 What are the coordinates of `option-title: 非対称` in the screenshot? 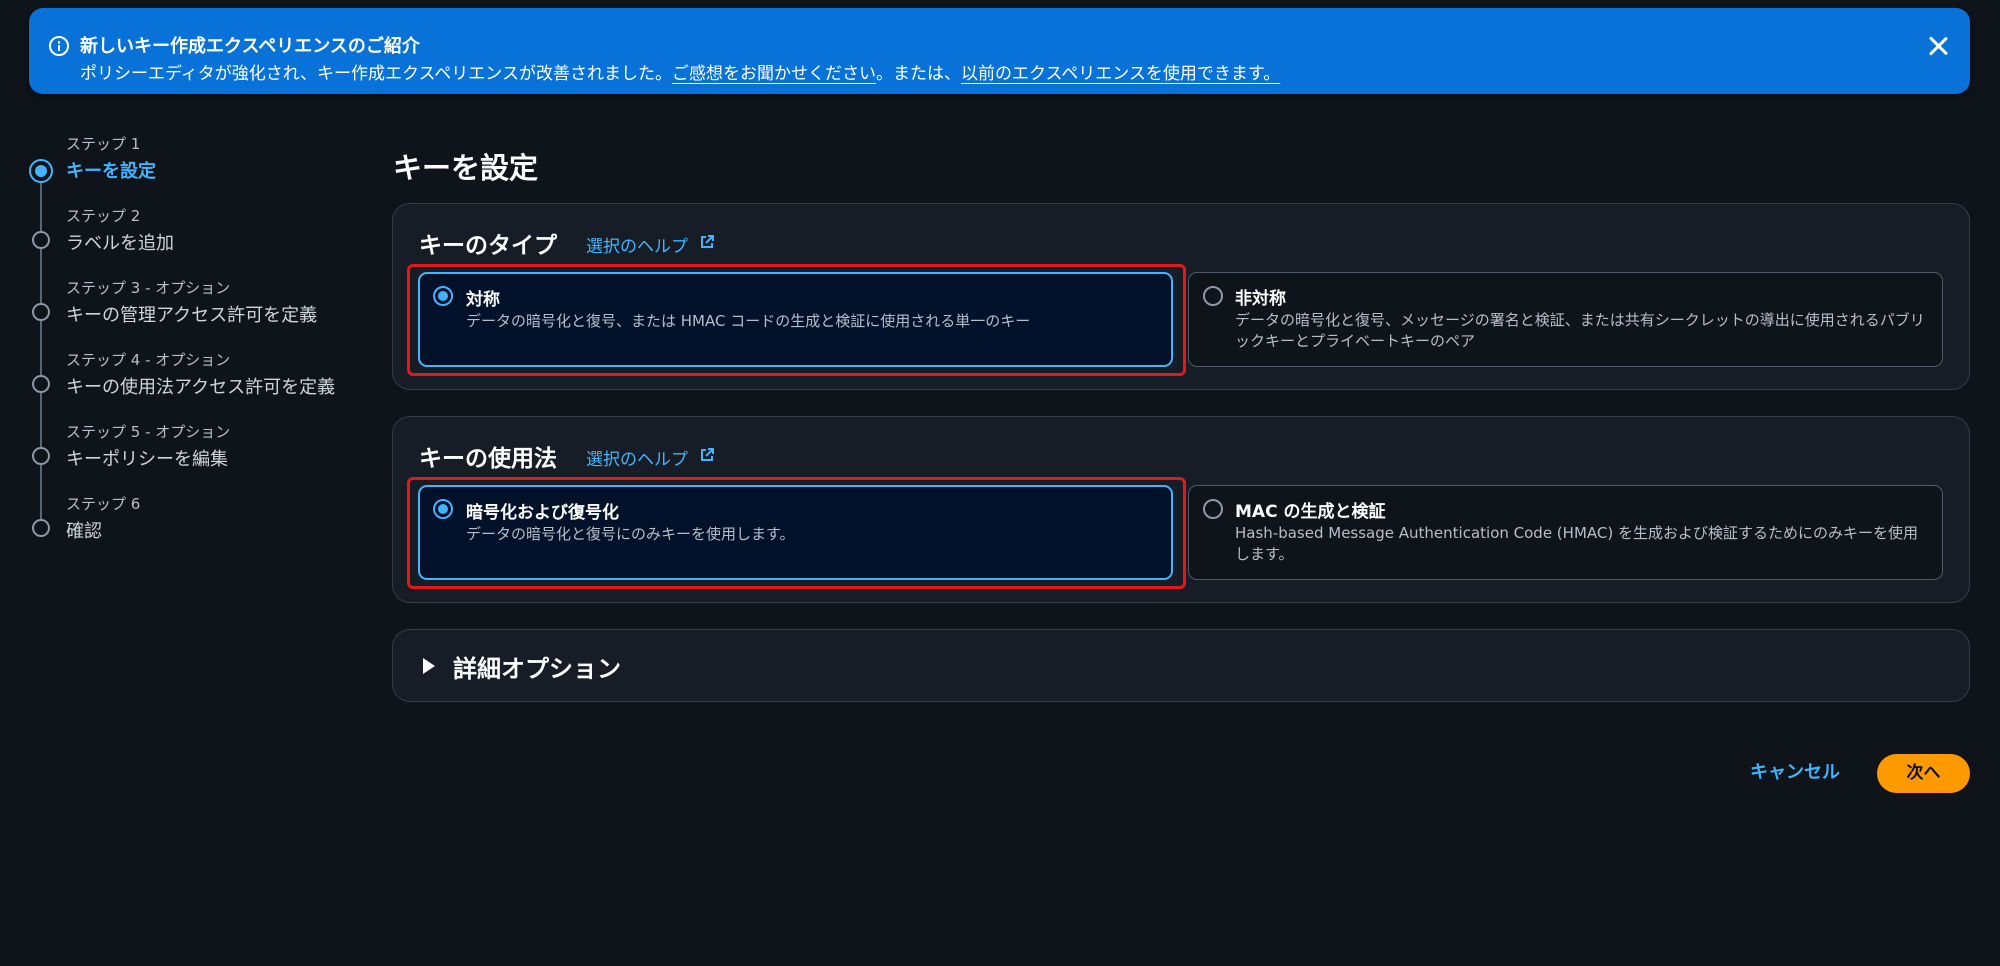 It's located at (1260, 299).